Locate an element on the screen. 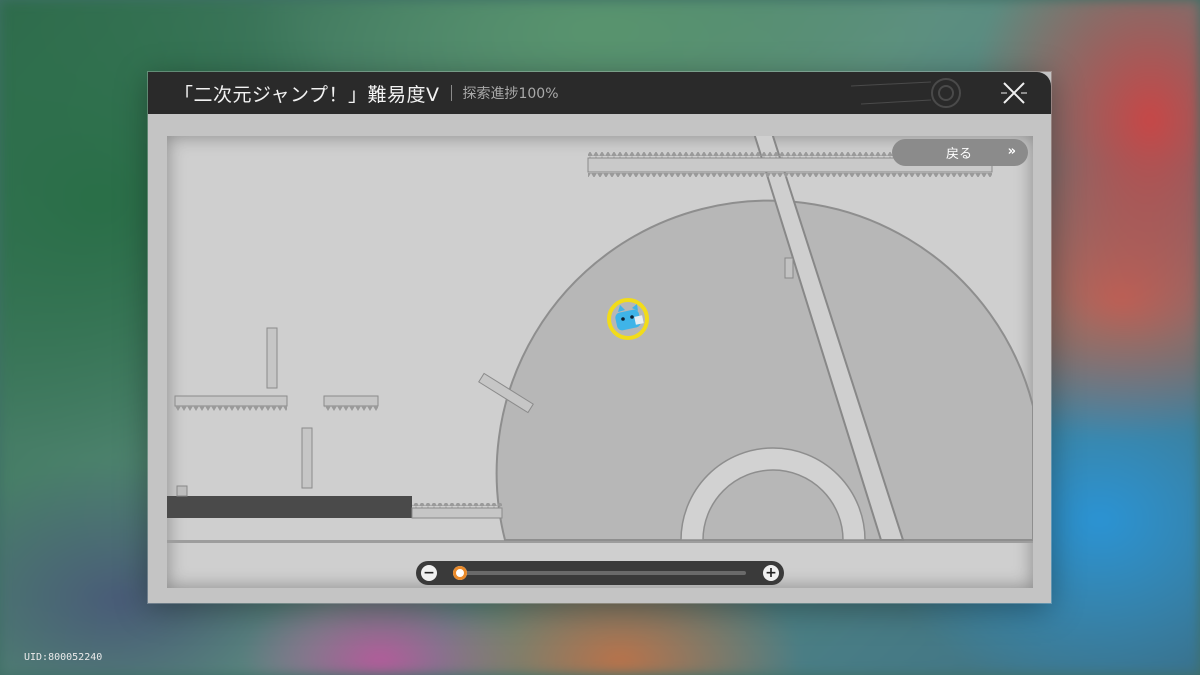 The height and width of the screenshot is (675, 1200). dark-floor-block is located at coordinates (289, 507).